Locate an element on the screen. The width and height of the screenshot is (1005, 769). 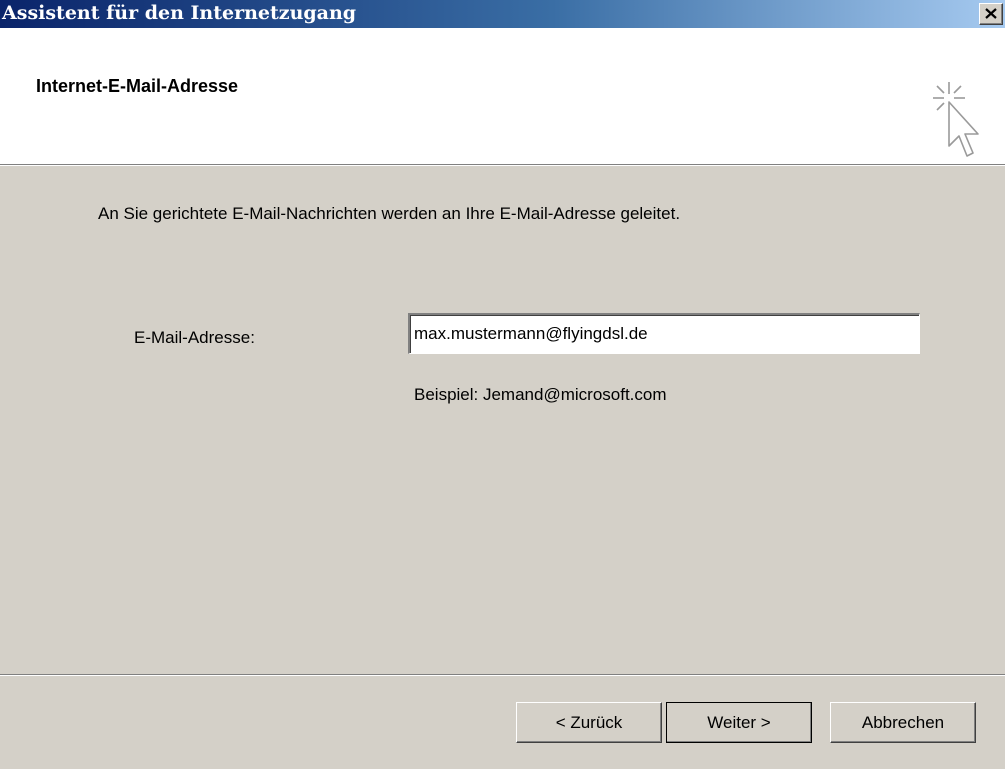
header-separator is located at coordinates (502, 165).